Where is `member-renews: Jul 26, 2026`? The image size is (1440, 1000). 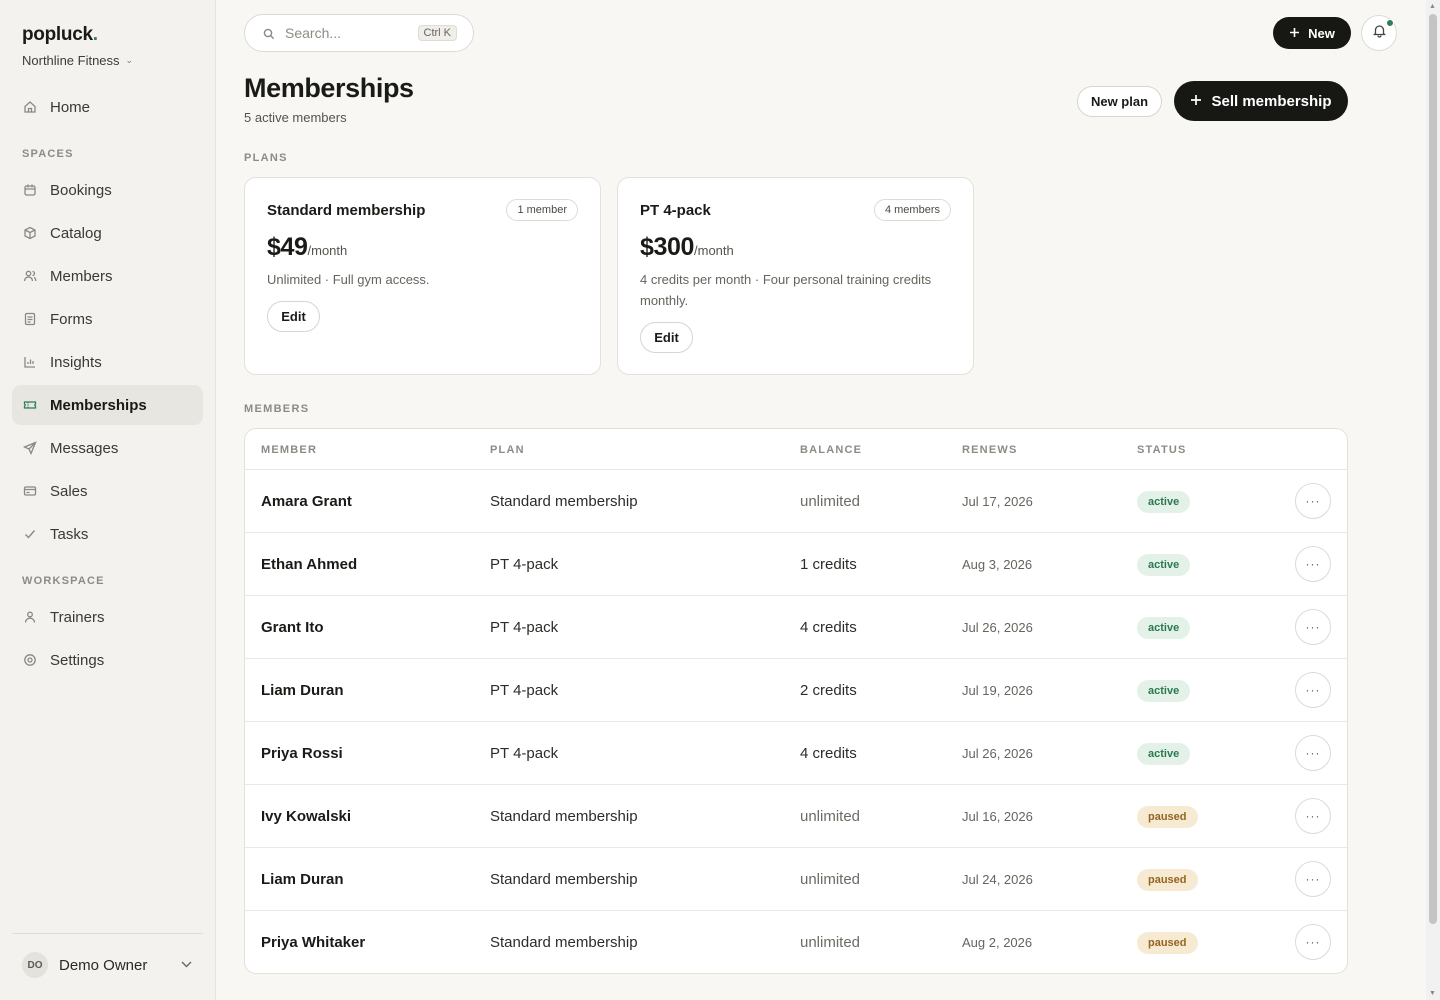 member-renews: Jul 26, 2026 is located at coordinates (997, 753).